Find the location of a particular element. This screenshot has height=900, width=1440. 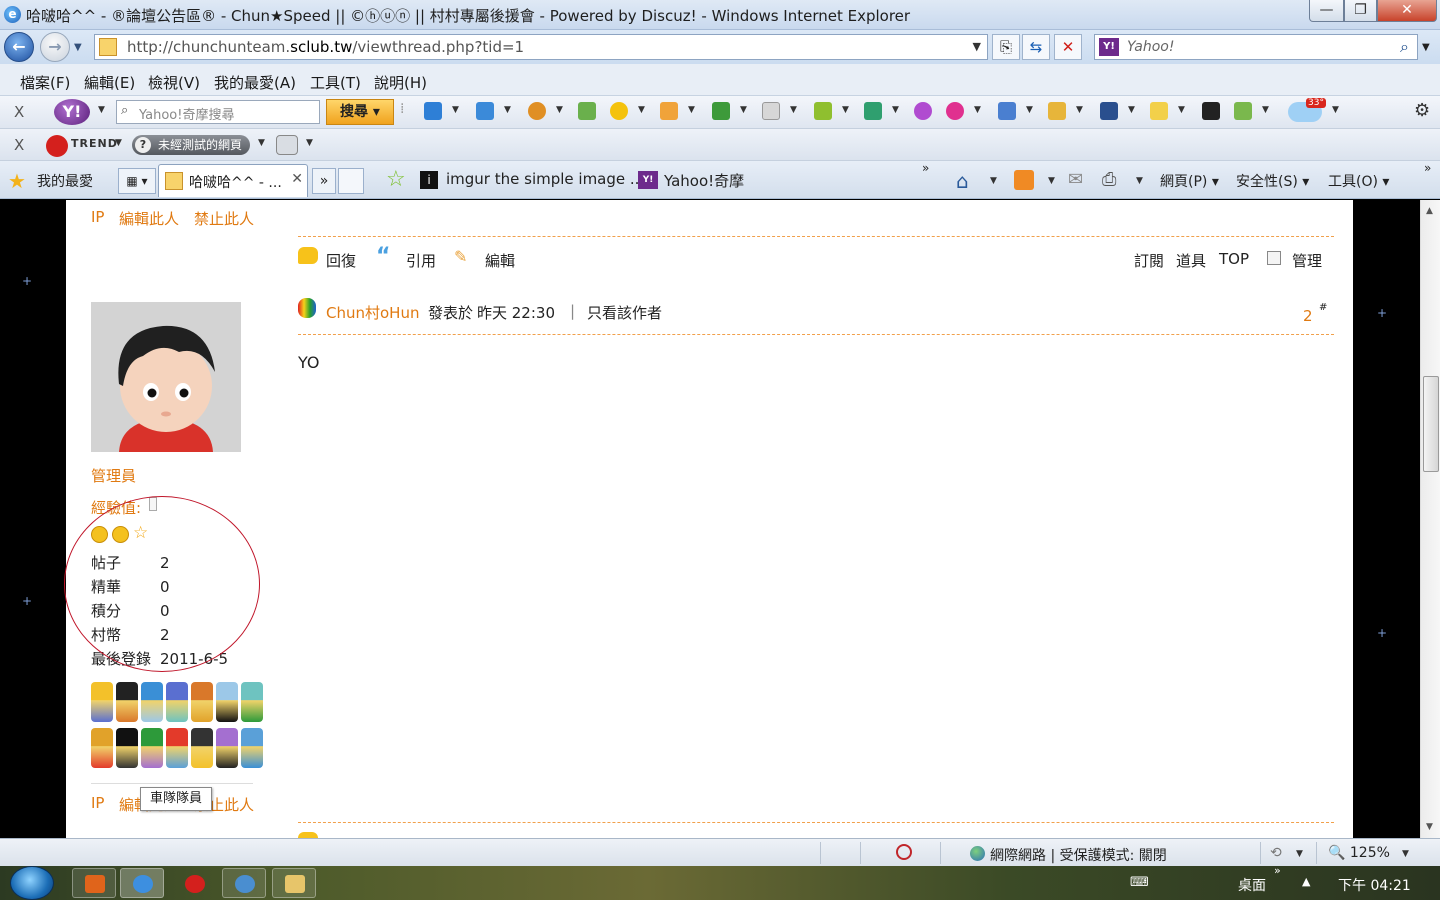

taskbar-network is located at coordinates (244, 883).